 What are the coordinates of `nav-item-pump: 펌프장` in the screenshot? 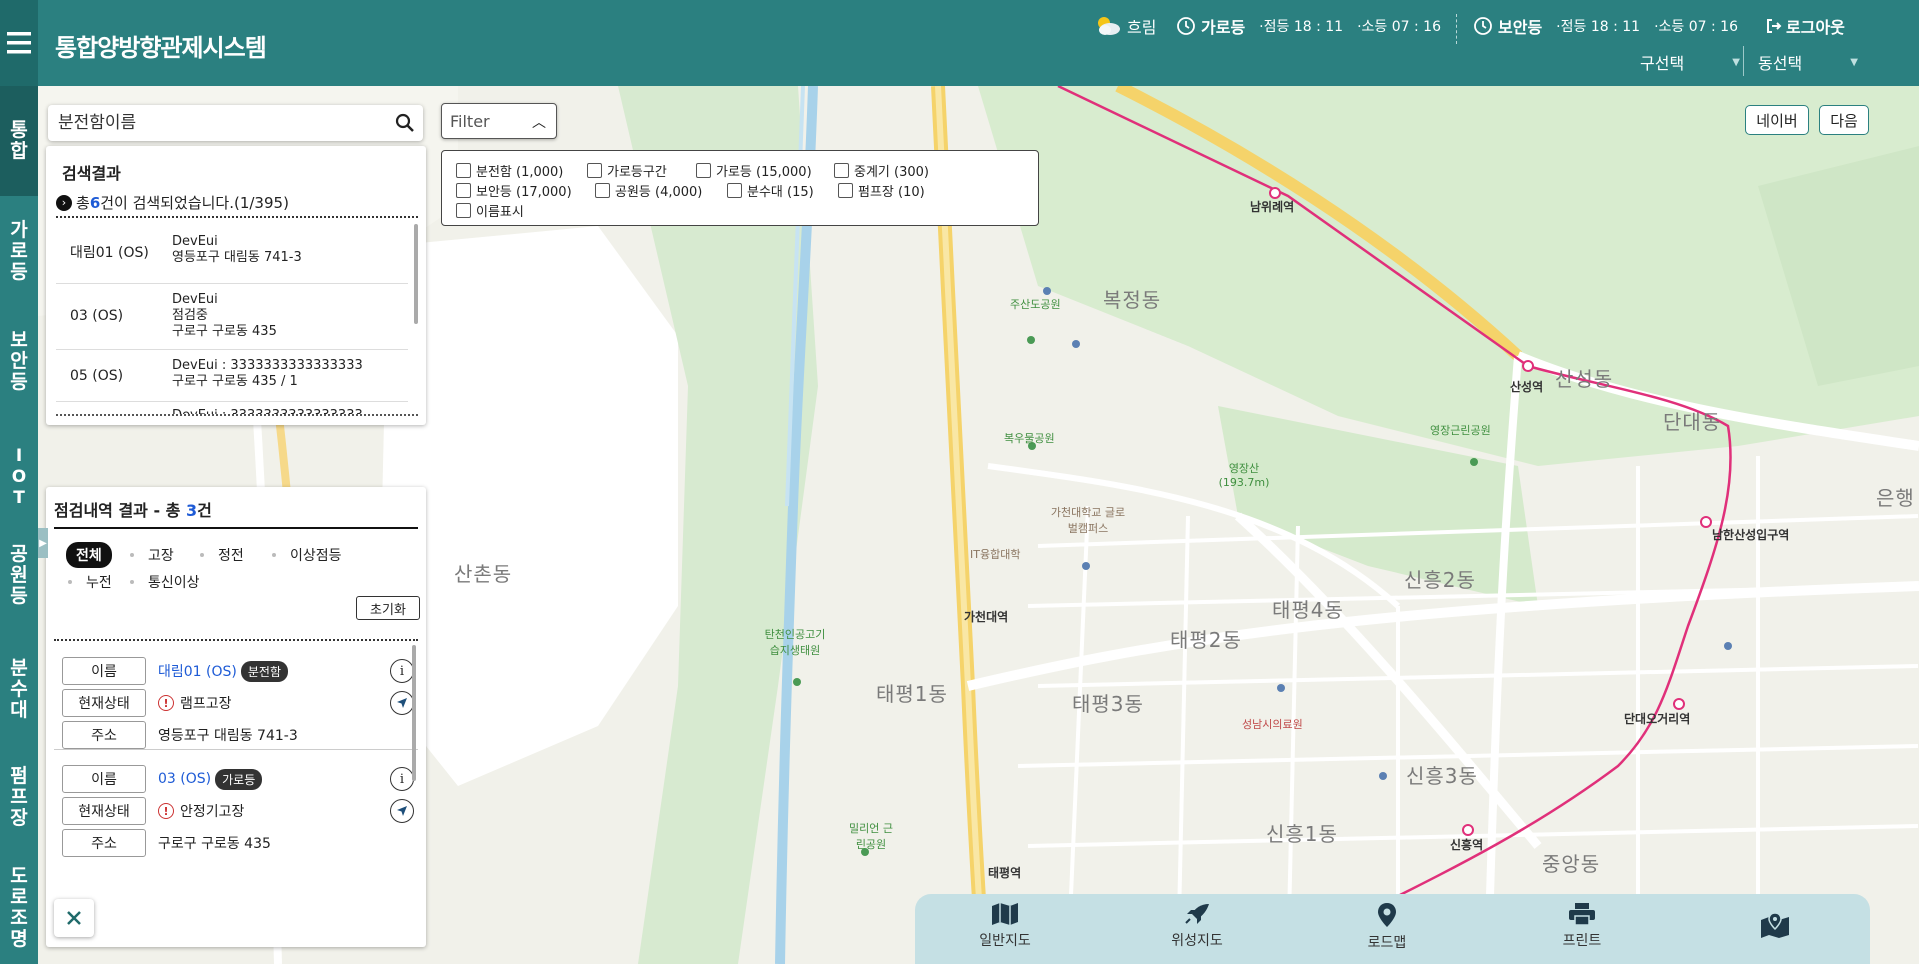 It's located at (19, 806).